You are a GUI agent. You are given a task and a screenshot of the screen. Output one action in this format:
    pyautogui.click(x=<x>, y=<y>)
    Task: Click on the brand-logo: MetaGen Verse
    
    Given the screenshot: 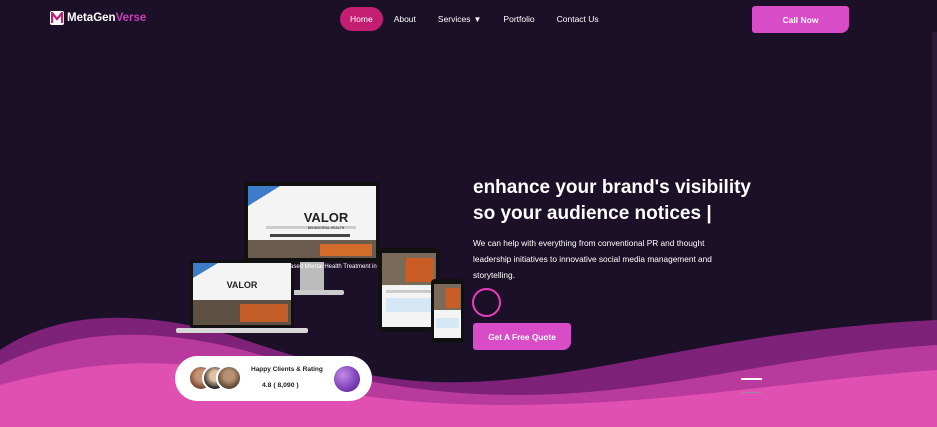 What is the action you would take?
    pyautogui.click(x=98, y=18)
    